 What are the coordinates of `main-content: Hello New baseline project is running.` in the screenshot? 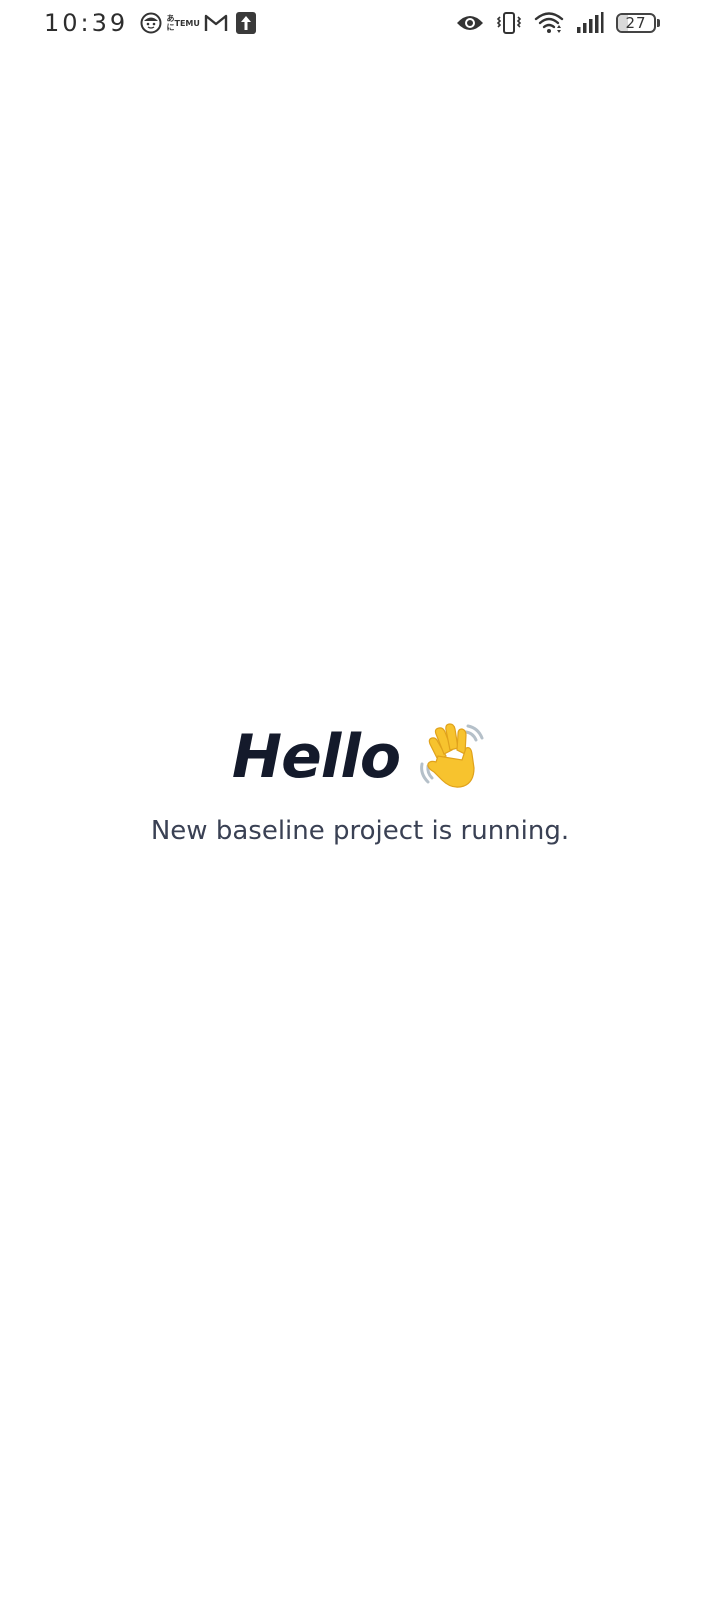 It's located at (360, 779).